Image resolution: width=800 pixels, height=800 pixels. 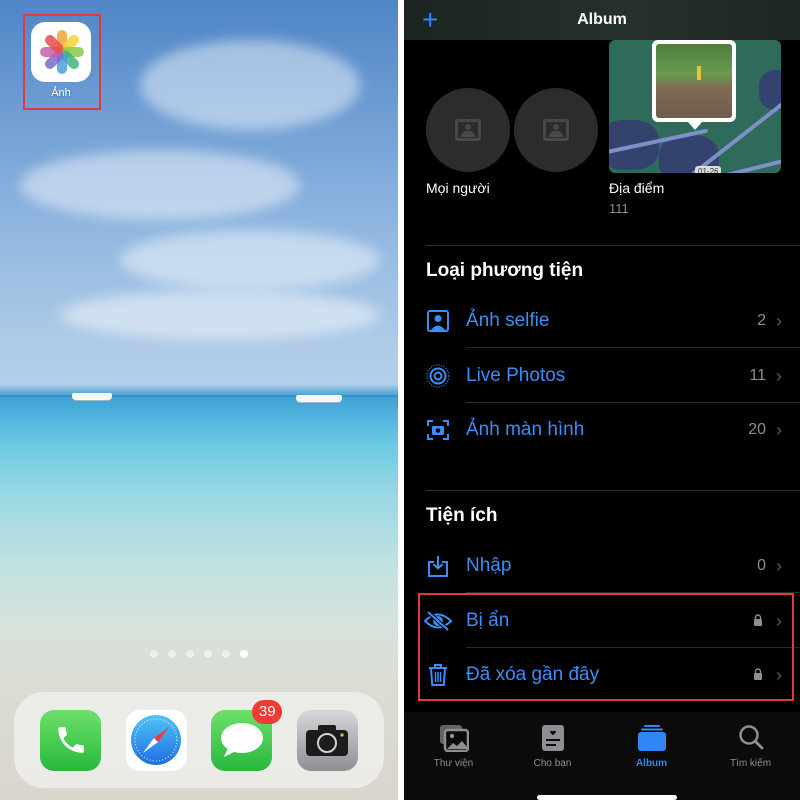 What do you see at coordinates (438, 566) in the screenshot?
I see `import-tray-icon` at bounding box center [438, 566].